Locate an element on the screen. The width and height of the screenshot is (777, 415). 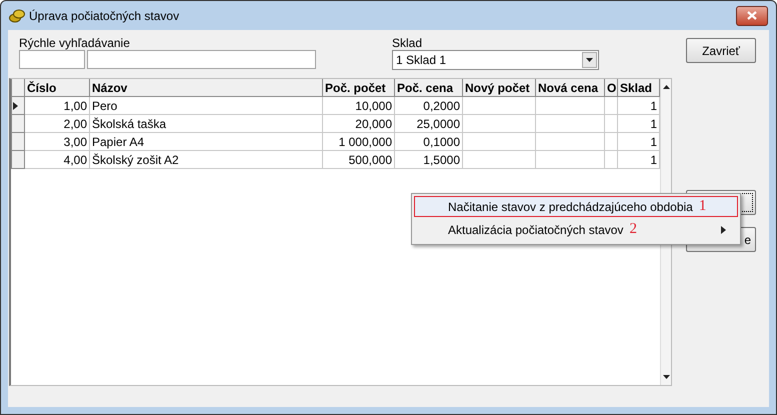
annotation-number: 2 is located at coordinates (633, 229).